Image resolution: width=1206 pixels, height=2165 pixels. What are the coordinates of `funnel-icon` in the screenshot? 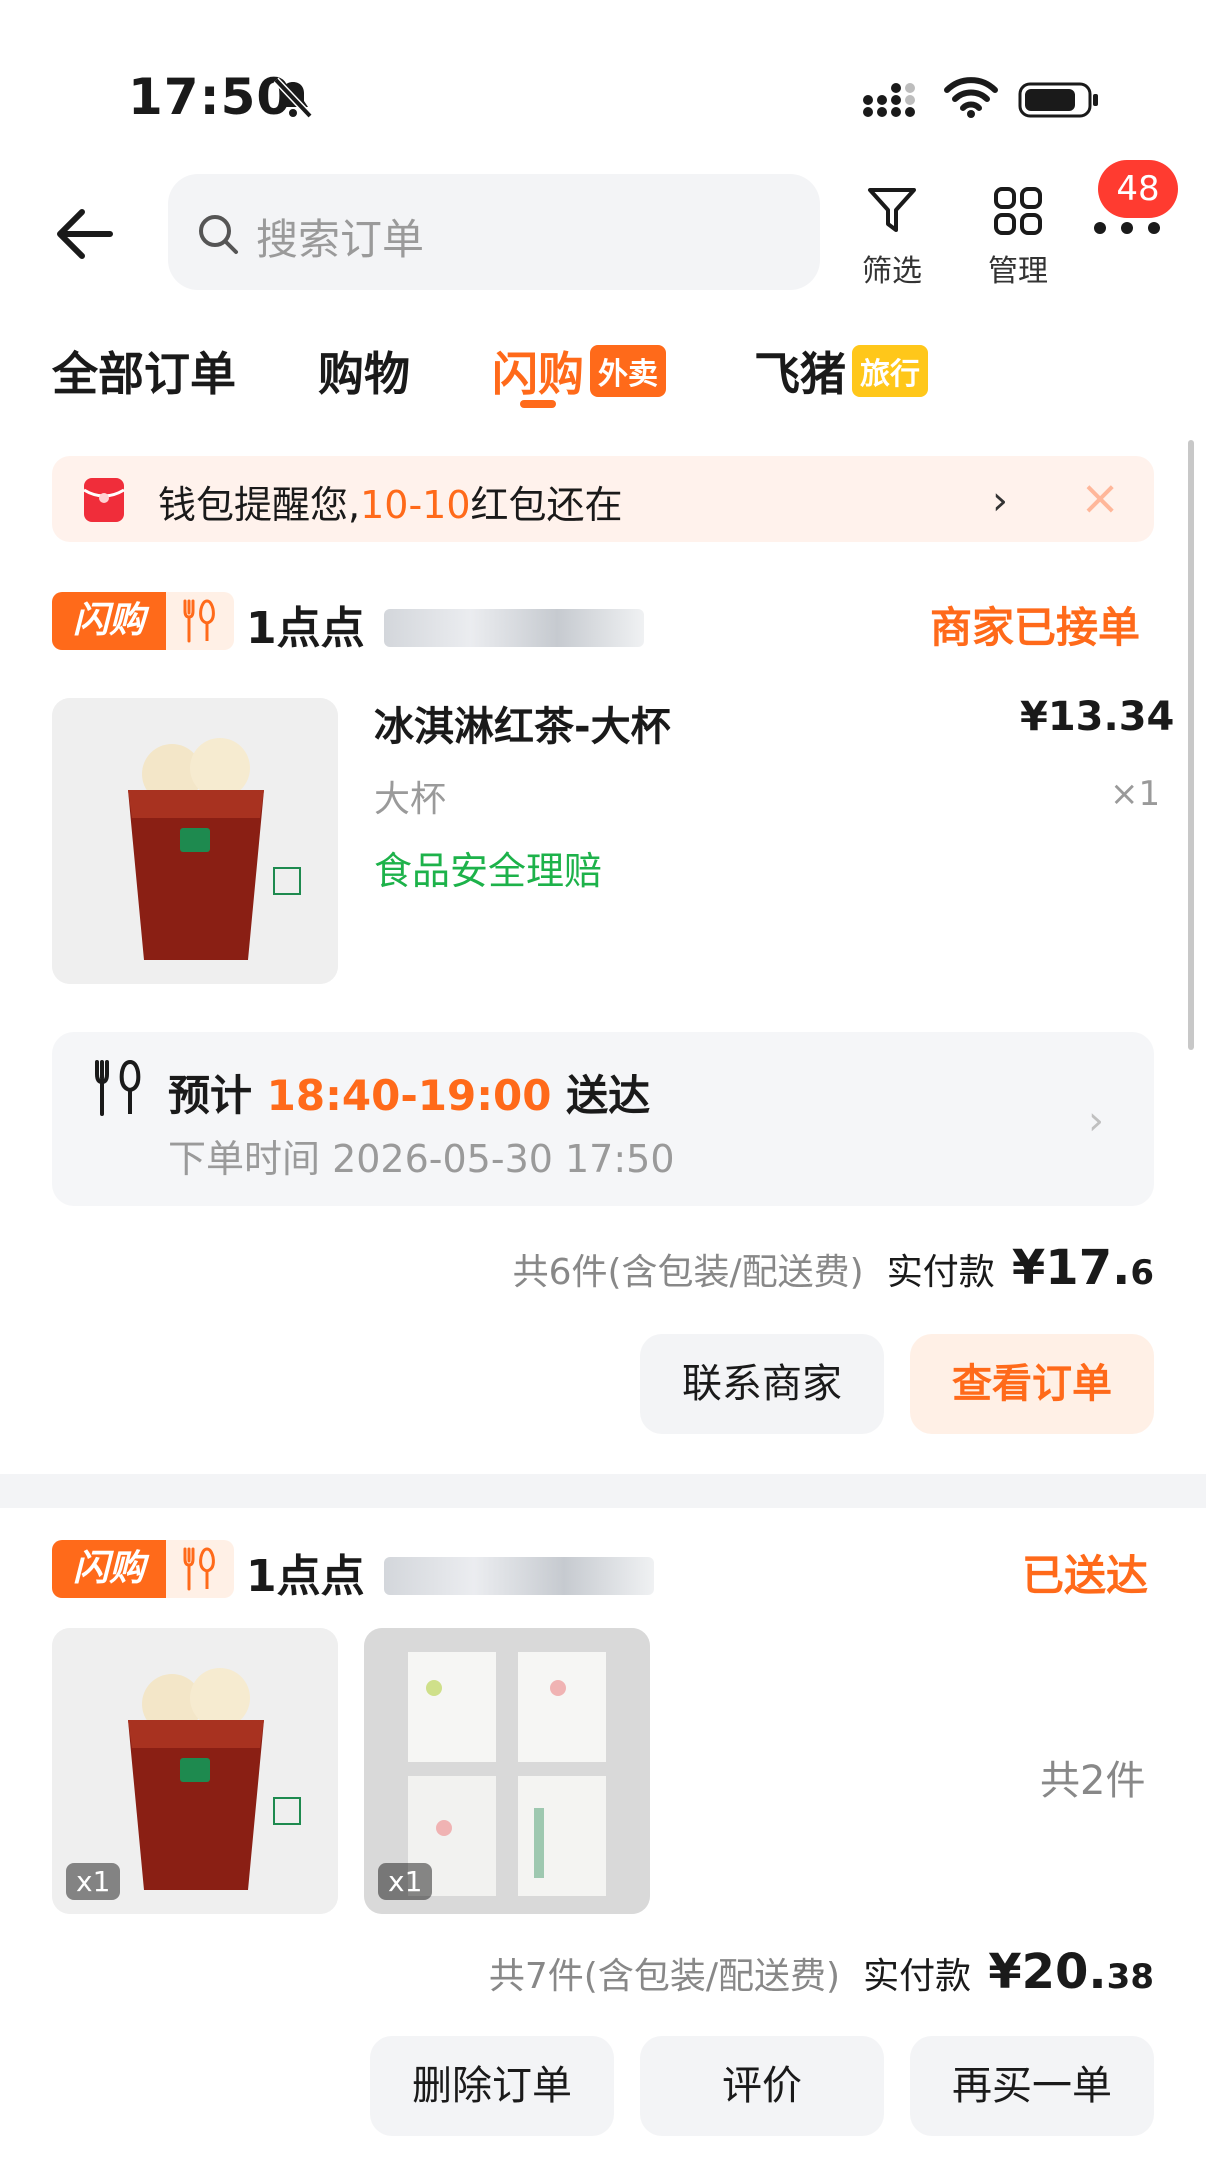 It's located at (892, 210).